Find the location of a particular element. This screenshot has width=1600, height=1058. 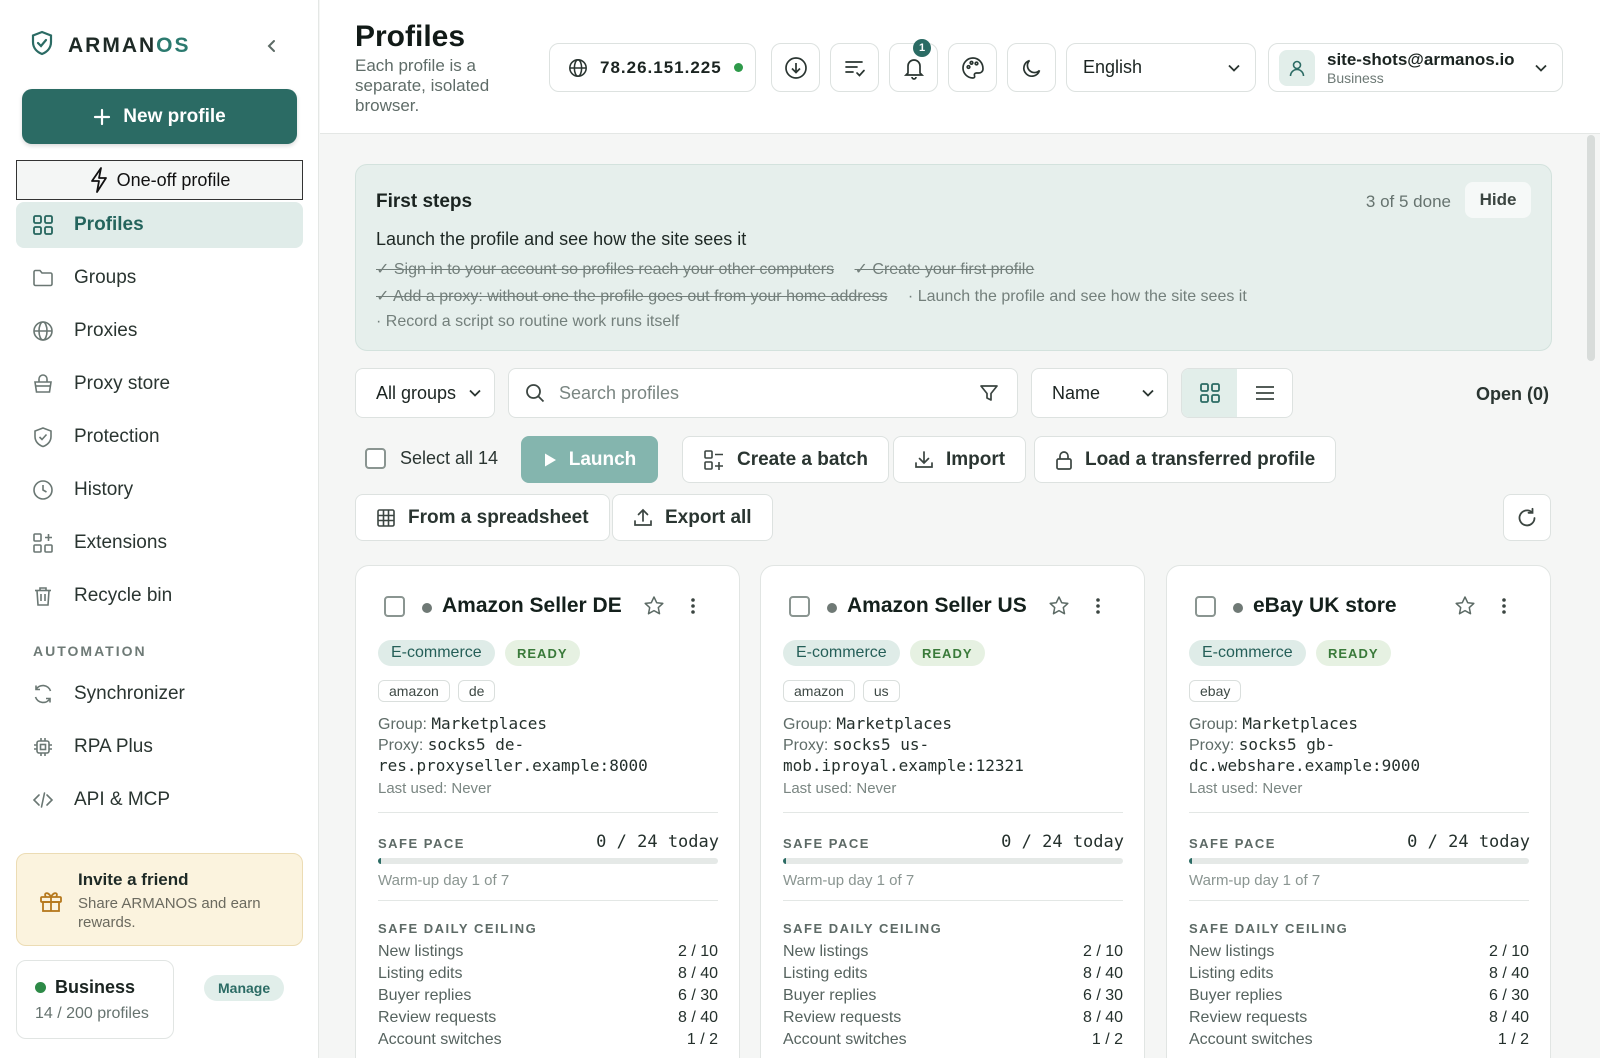

language-select: English is located at coordinates (1161, 67).